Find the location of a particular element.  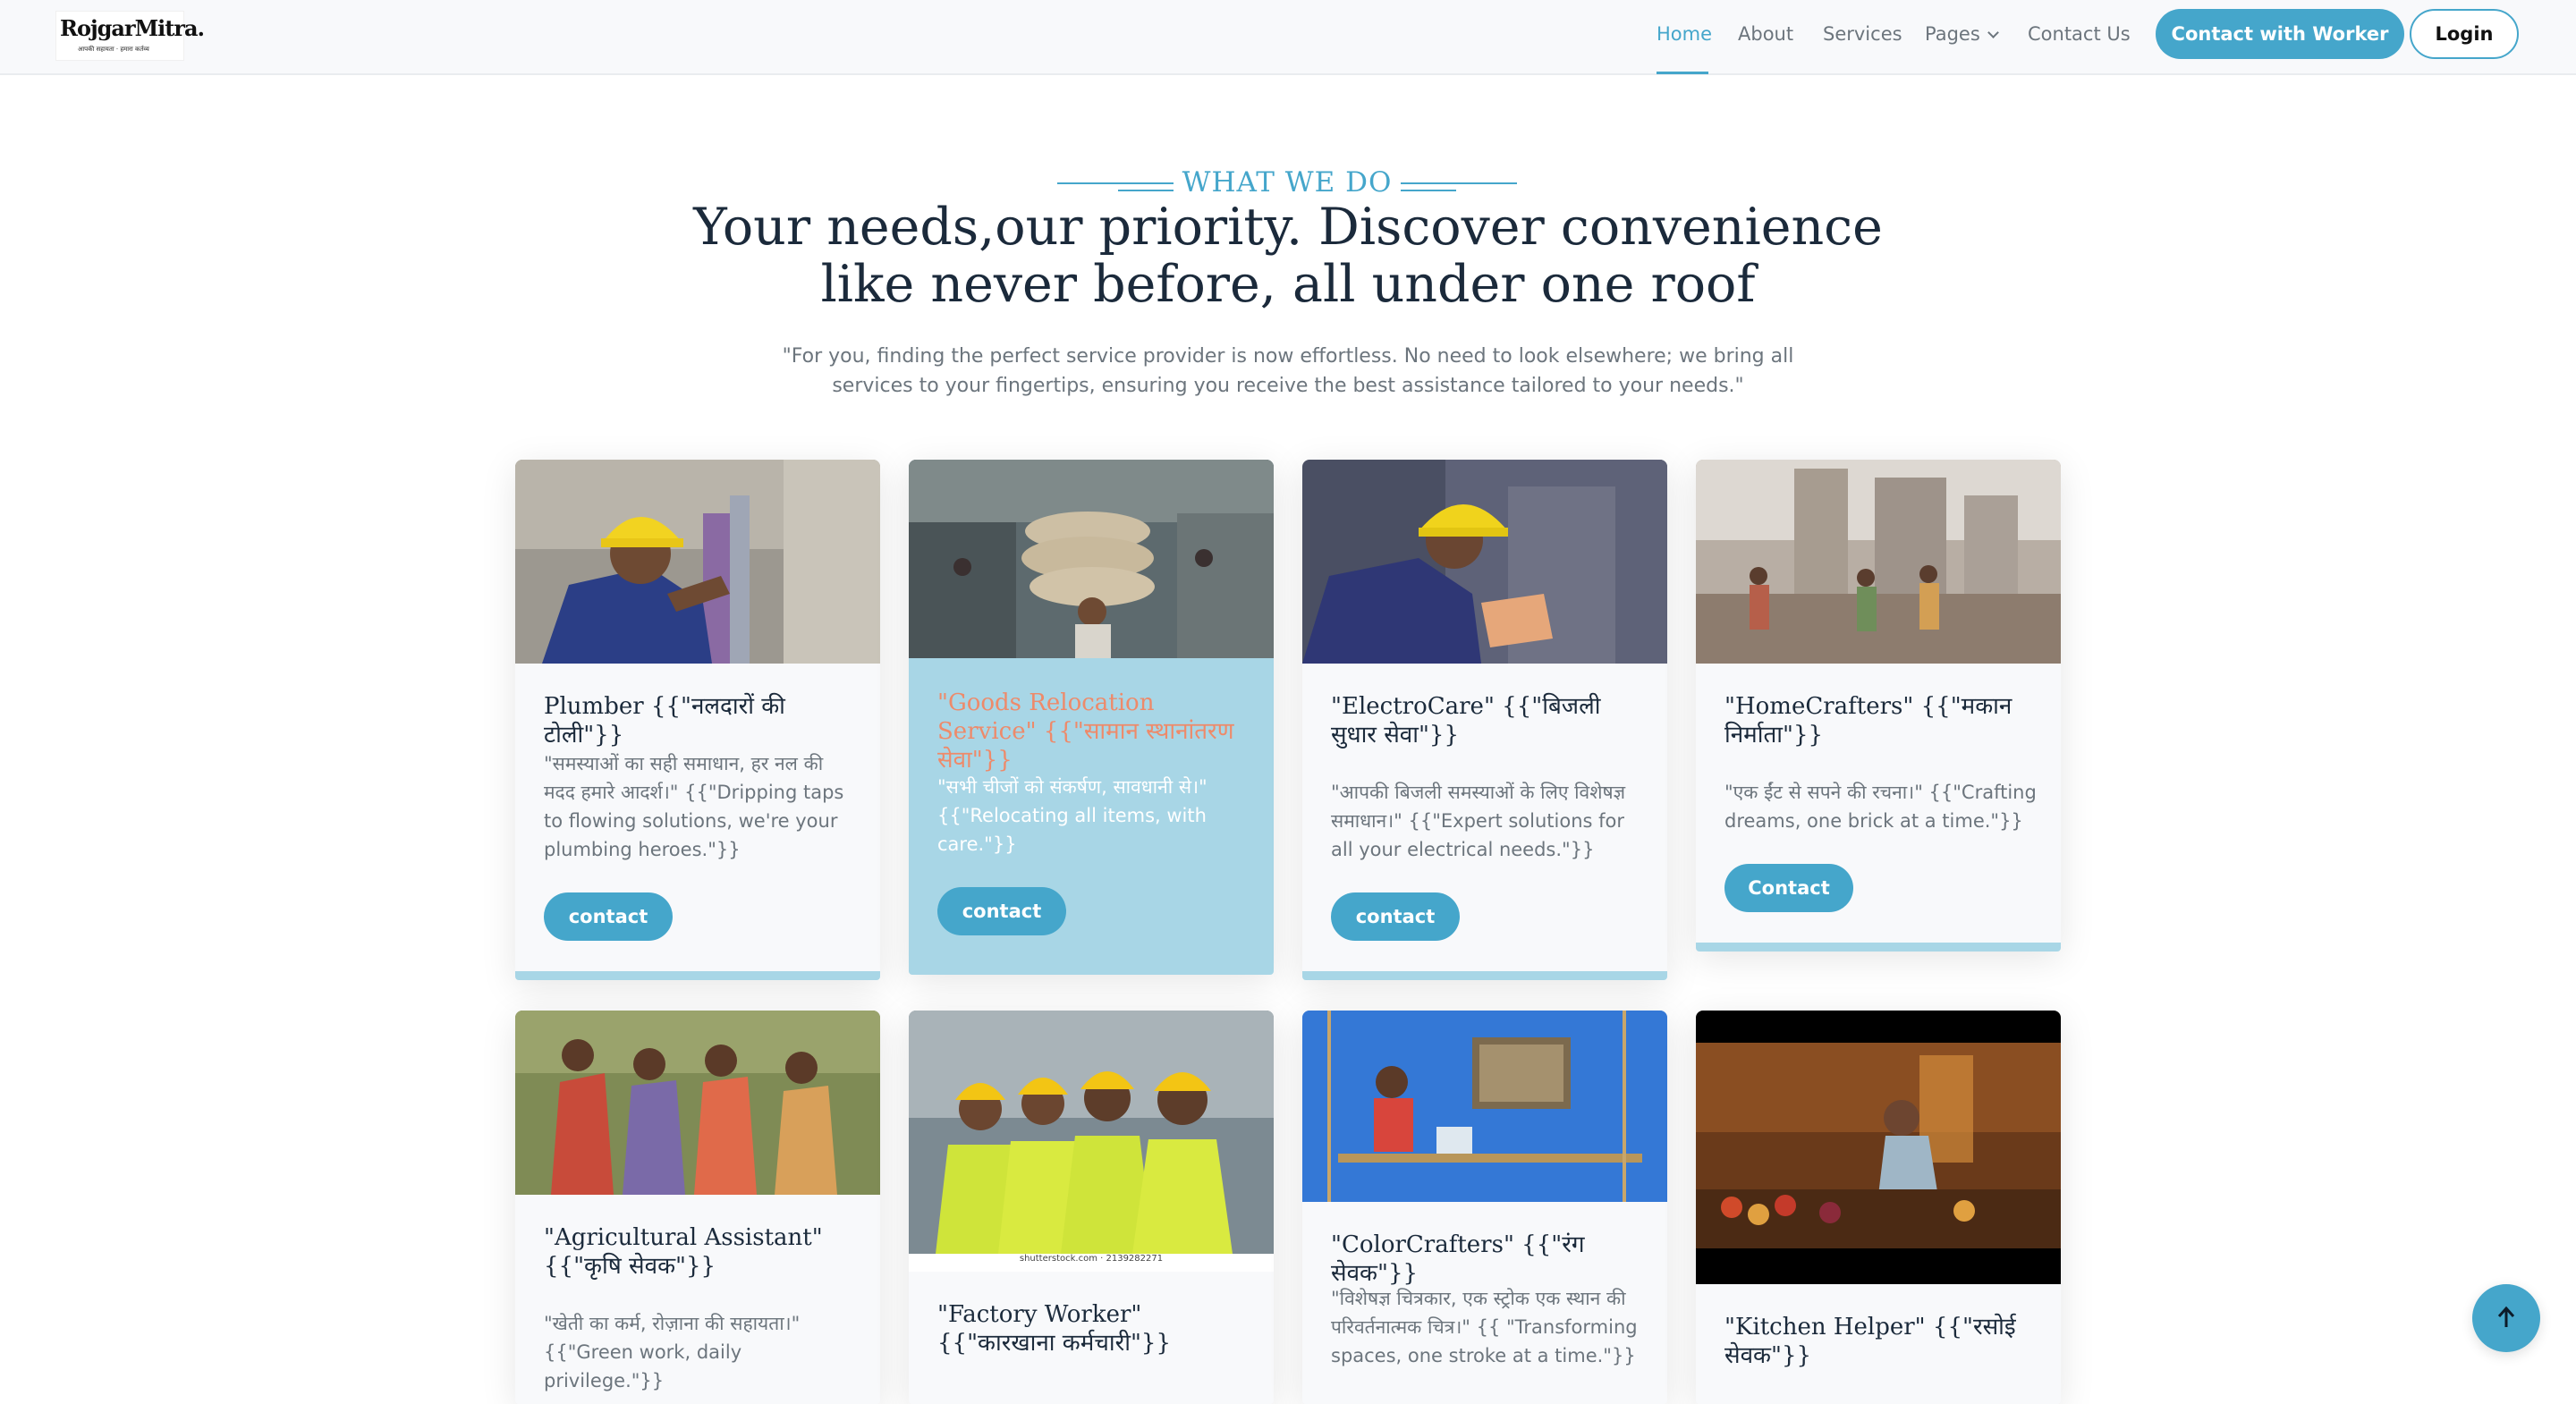

login-button: Login is located at coordinates (2464, 34).